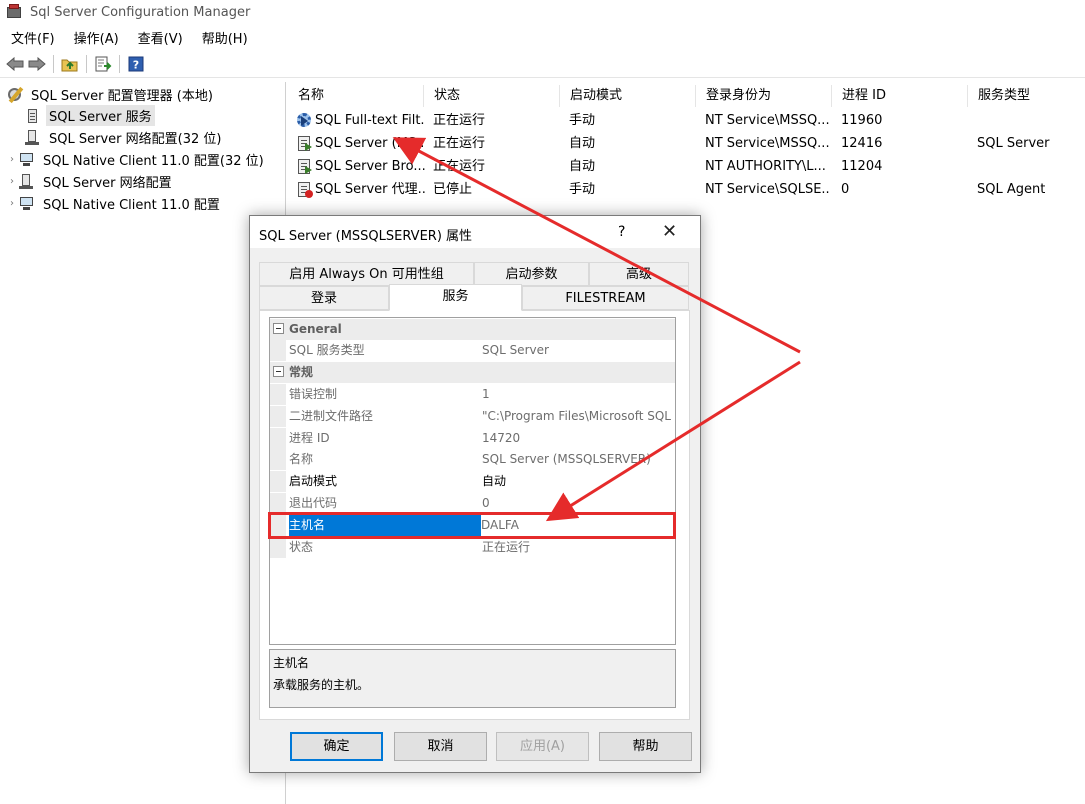  Describe the element at coordinates (153, 161) in the screenshot. I see `tree-item-label: SQL Native Client 11.0 配置(32 位)` at that location.